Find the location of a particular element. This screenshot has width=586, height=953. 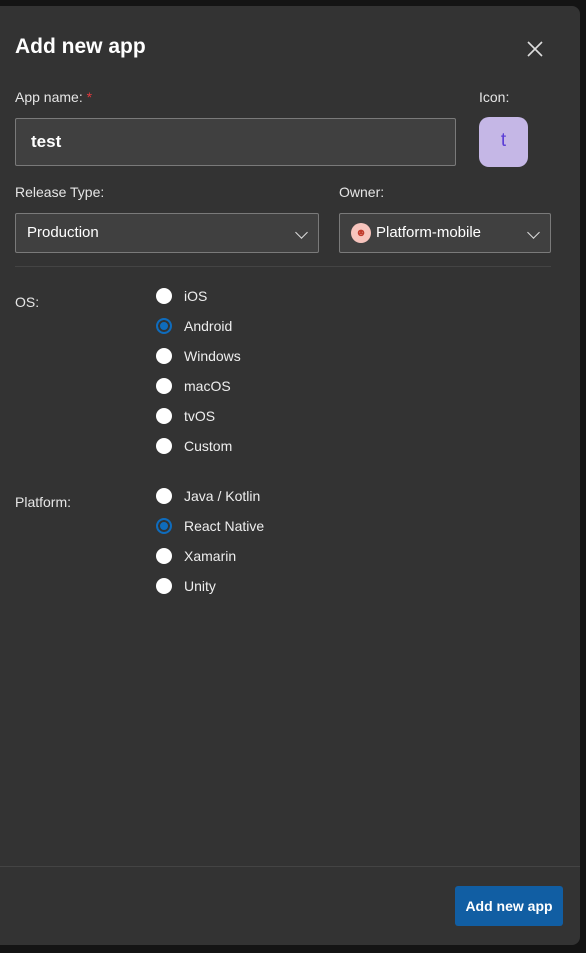

os-label: OS: is located at coordinates (27, 302).